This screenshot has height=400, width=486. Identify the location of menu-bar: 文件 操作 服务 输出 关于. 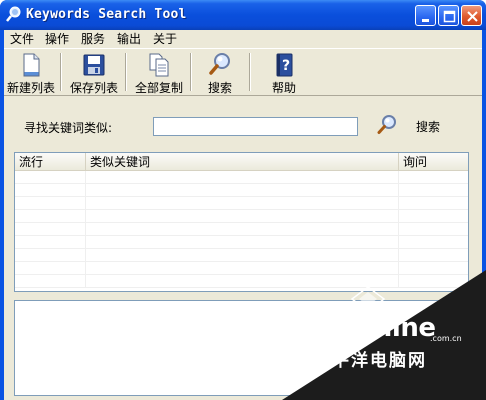
(243, 39).